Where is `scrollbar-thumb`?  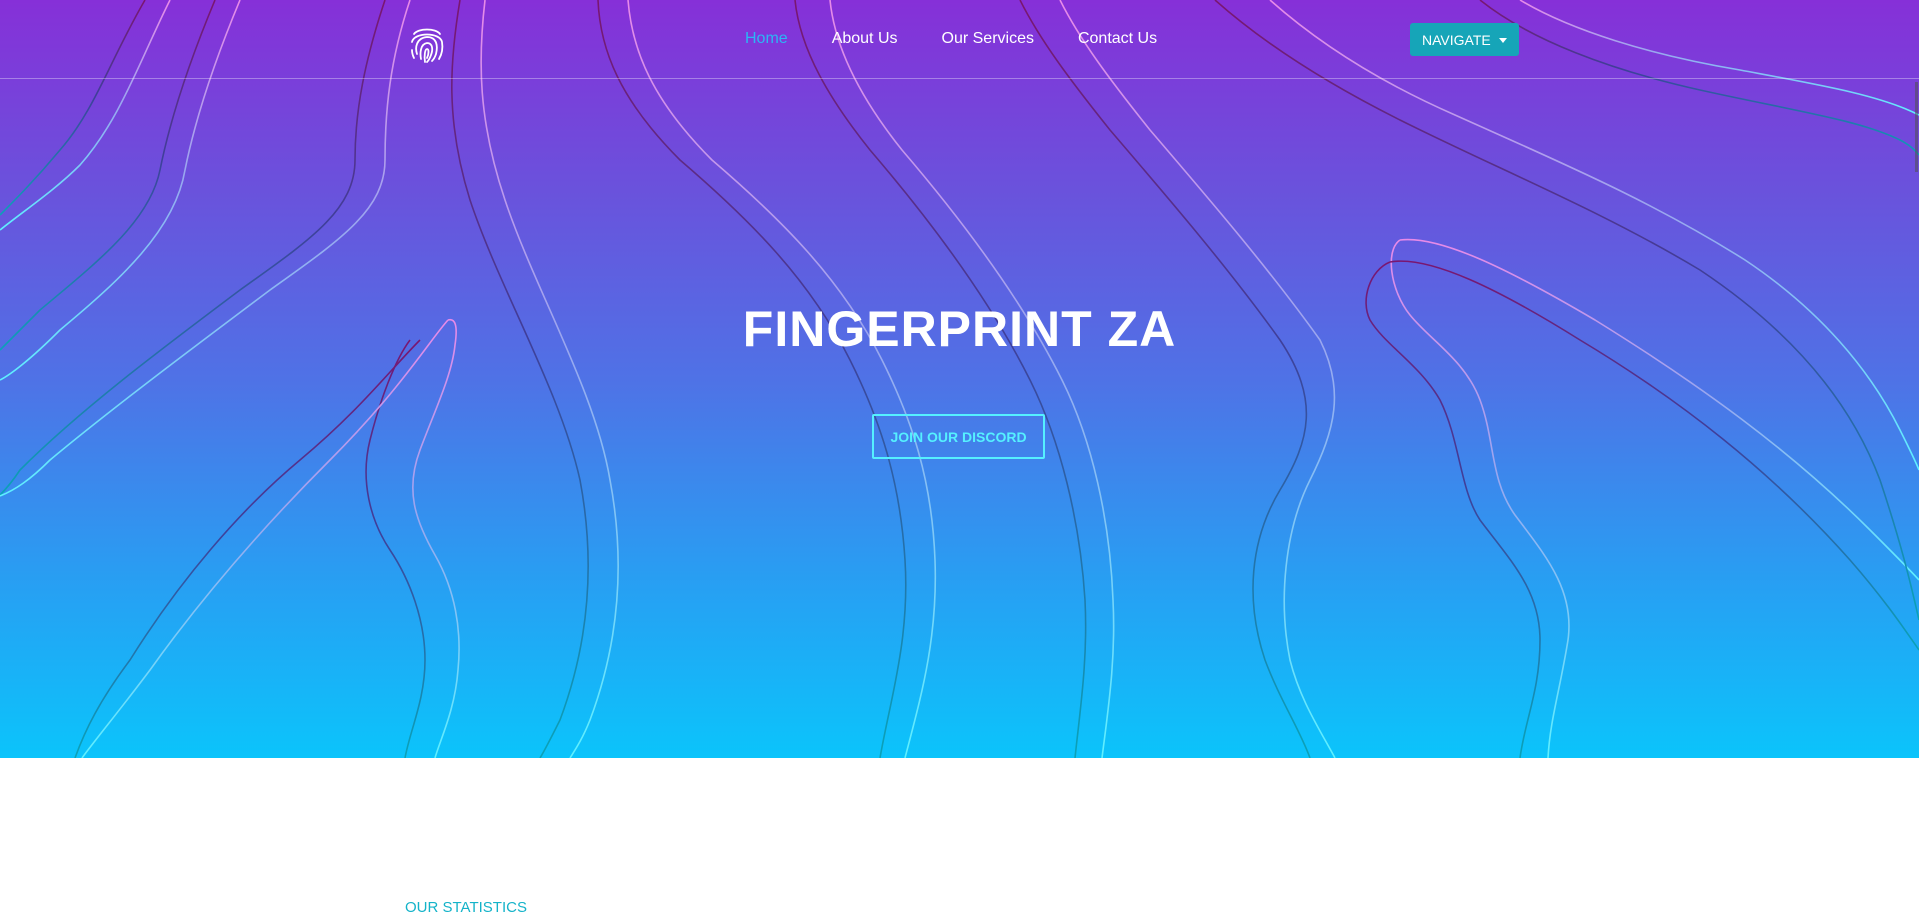
scrollbar-thumb is located at coordinates (1916, 127).